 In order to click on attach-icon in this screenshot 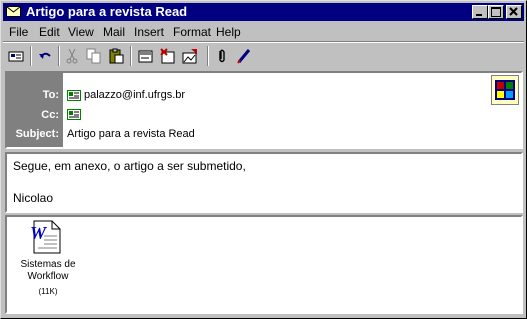, I will do `click(222, 56)`.